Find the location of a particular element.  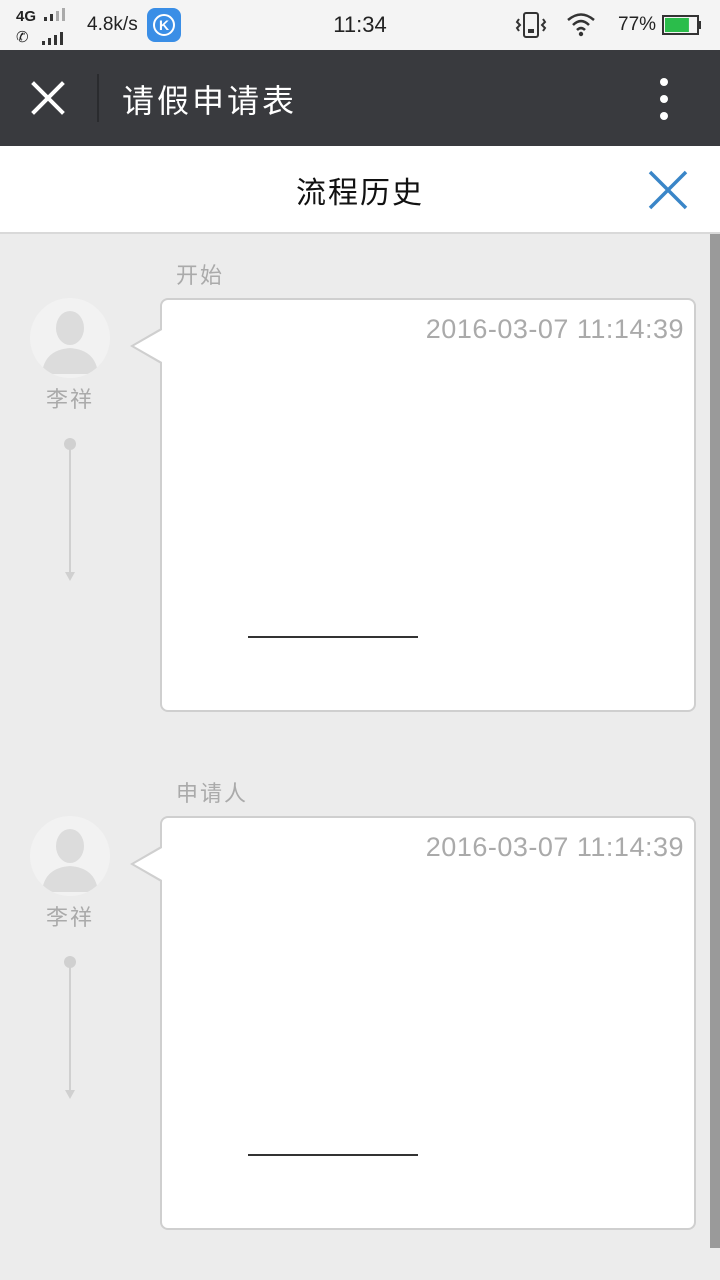

panel-close-icon is located at coordinates (668, 190).